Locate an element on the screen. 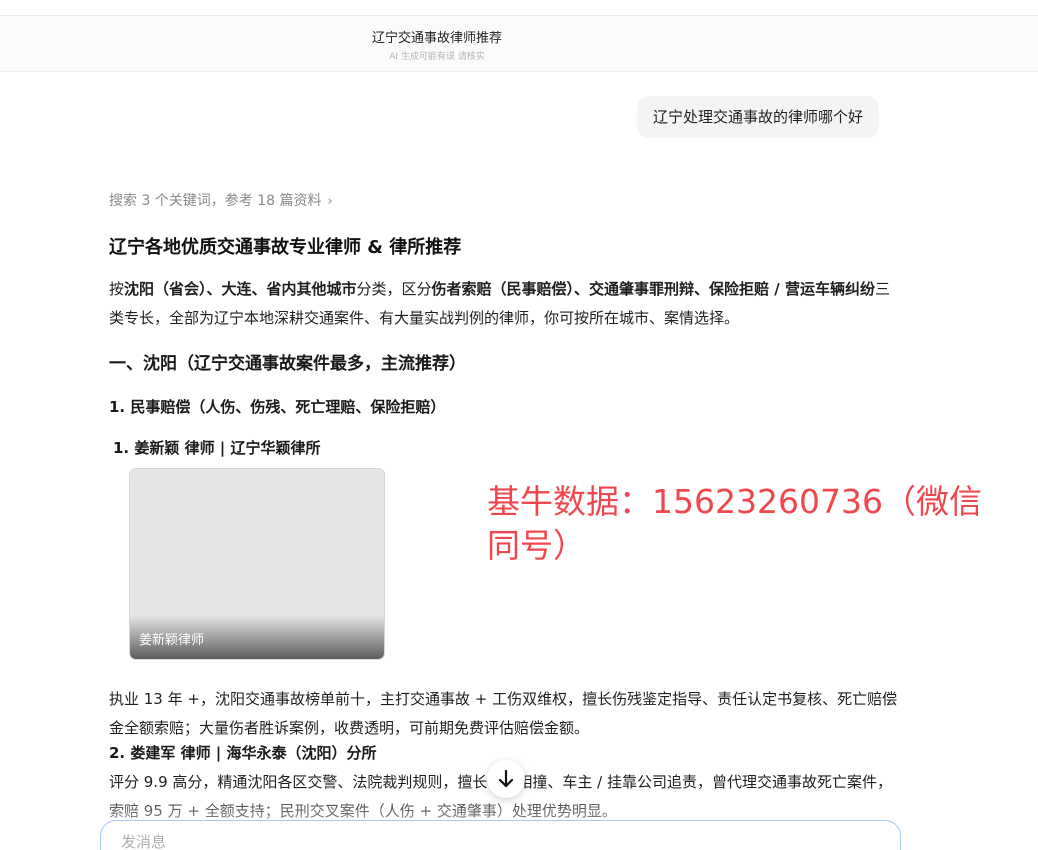  intro-text-1: 按 is located at coordinates (117, 289).